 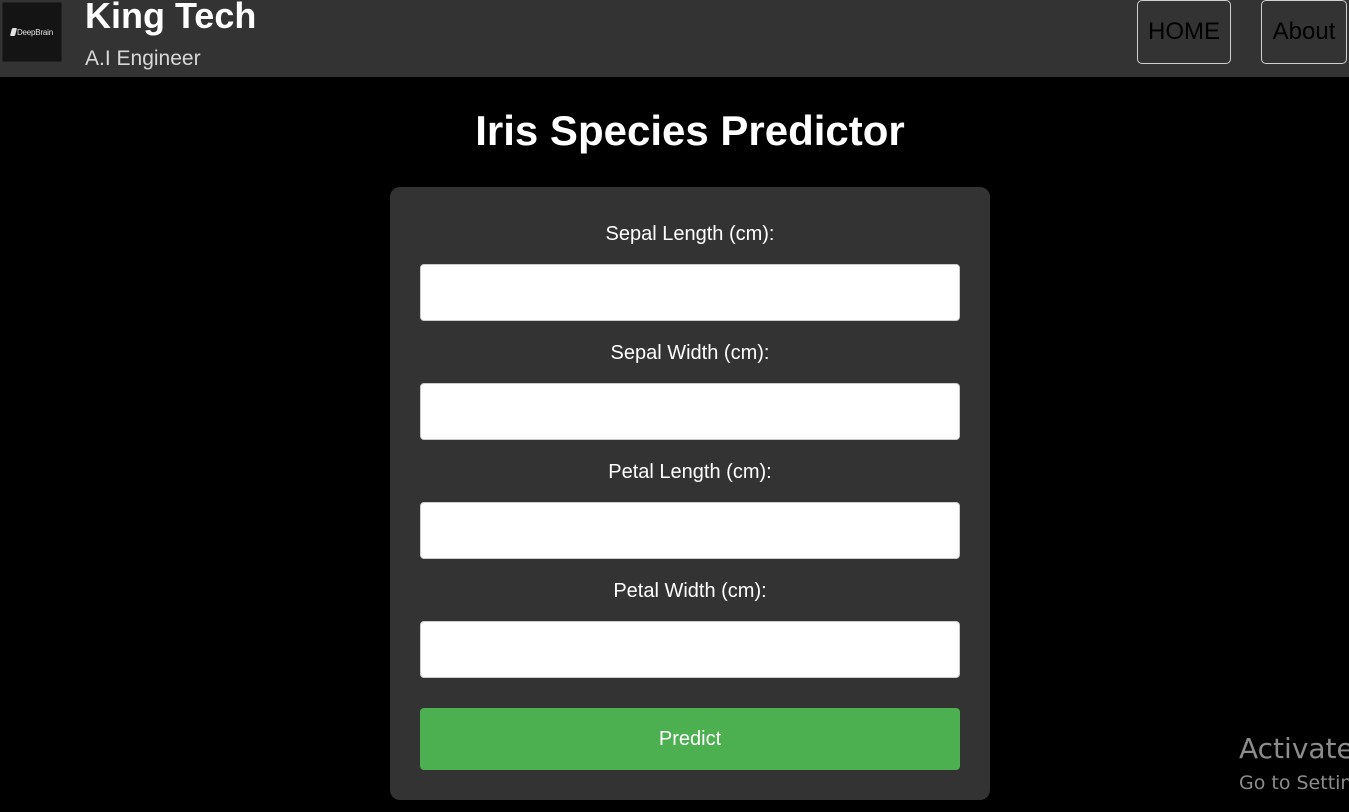 What do you see at coordinates (690, 649) in the screenshot?
I see `petal-width-input` at bounding box center [690, 649].